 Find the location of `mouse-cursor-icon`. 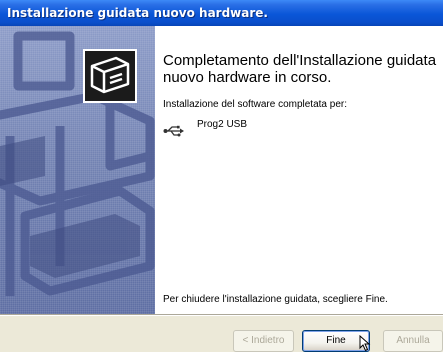

mouse-cursor-icon is located at coordinates (365, 343).